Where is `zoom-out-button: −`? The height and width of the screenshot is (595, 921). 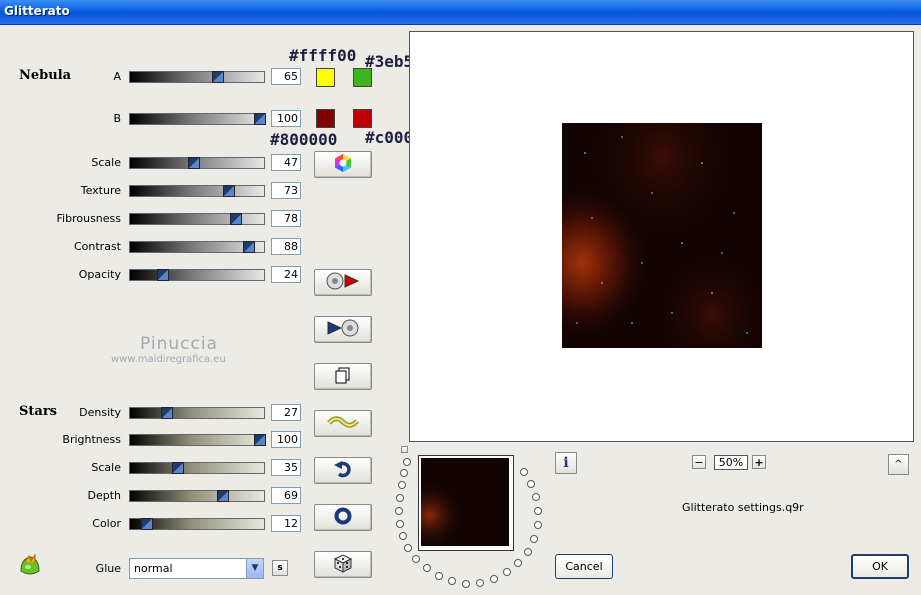
zoom-out-button: − is located at coordinates (699, 462).